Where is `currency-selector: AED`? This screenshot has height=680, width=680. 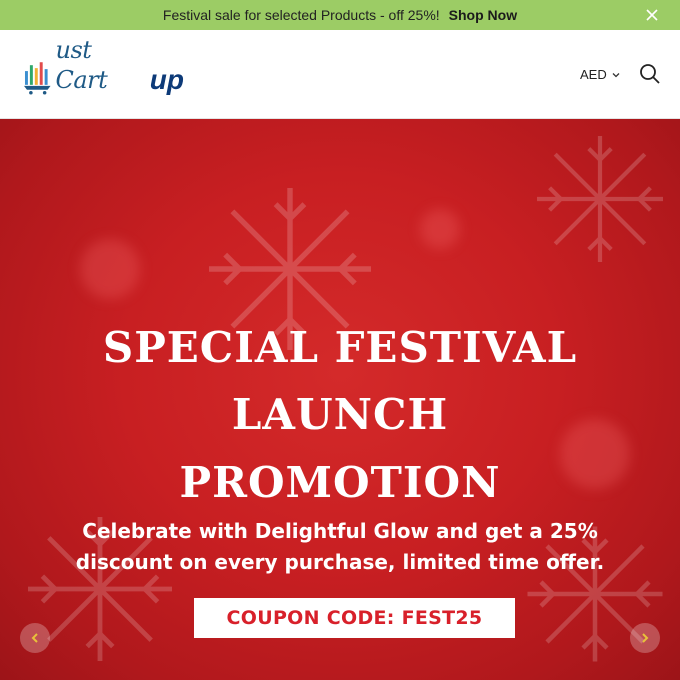
currency-selector: AED is located at coordinates (600, 74).